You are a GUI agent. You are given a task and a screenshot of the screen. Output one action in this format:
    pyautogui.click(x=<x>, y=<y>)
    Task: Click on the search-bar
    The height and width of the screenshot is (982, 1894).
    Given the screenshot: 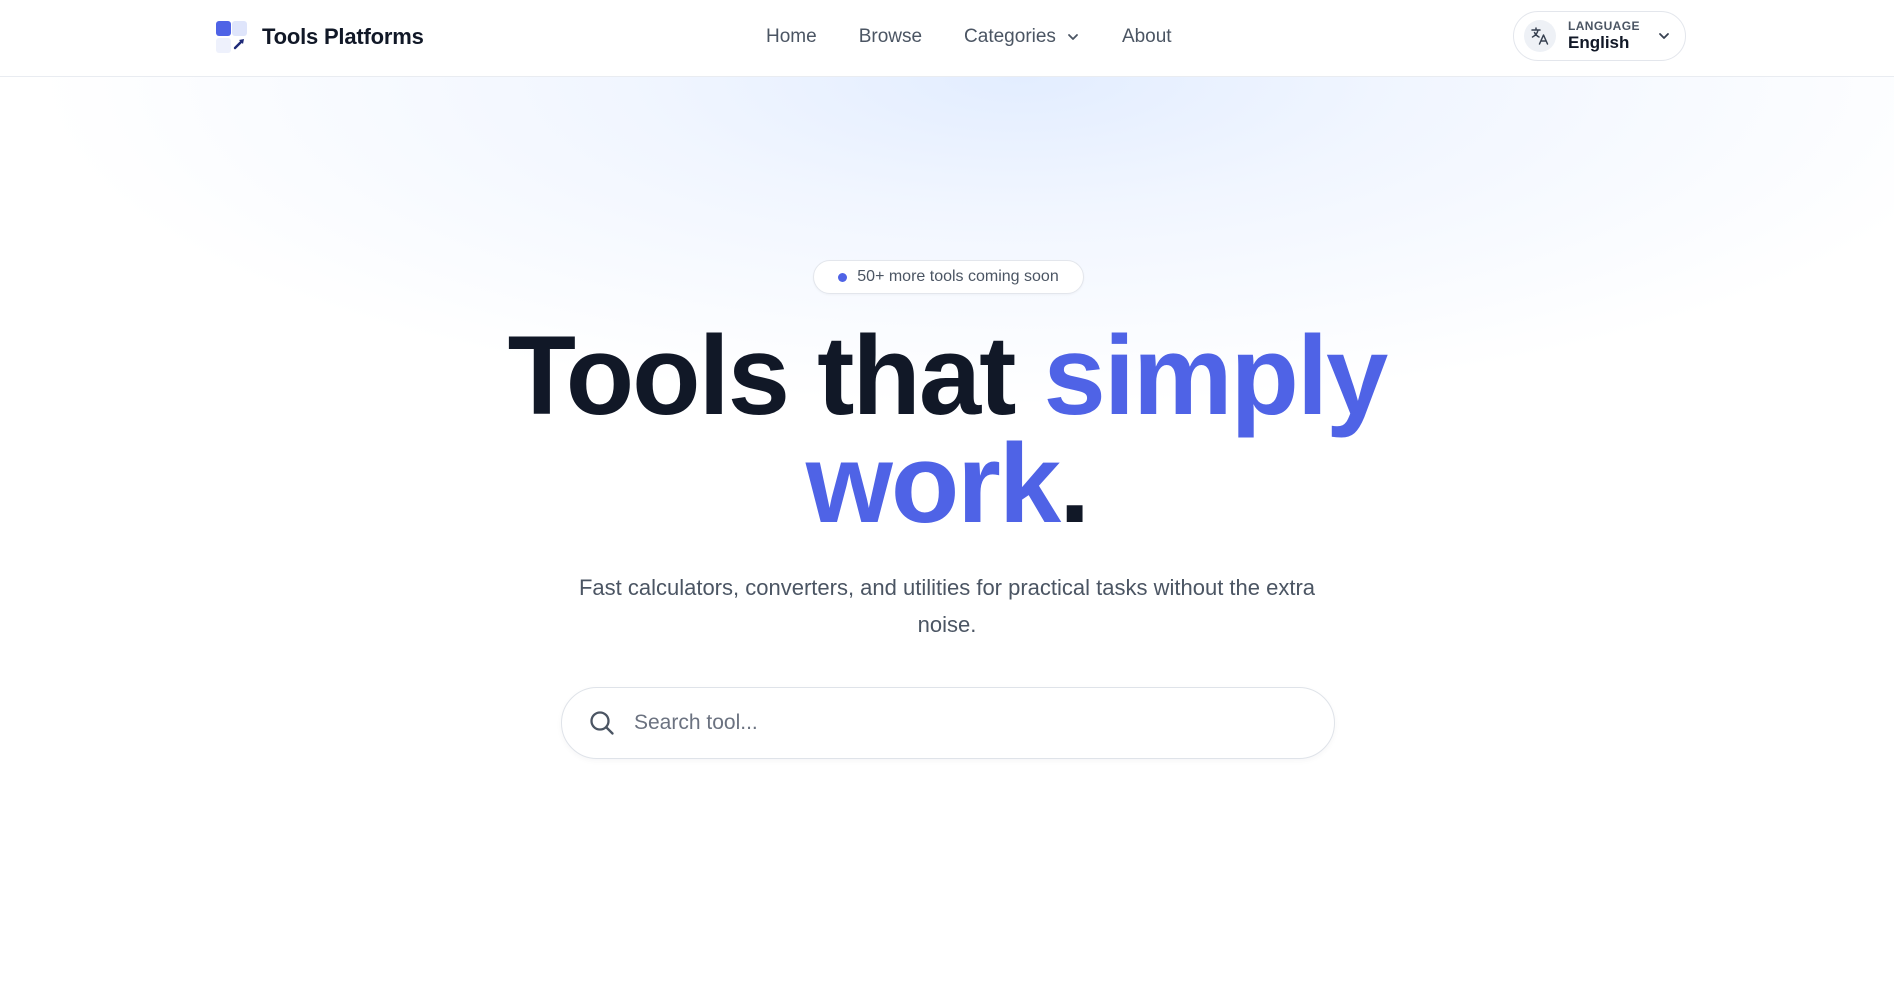 What is the action you would take?
    pyautogui.click(x=948, y=723)
    